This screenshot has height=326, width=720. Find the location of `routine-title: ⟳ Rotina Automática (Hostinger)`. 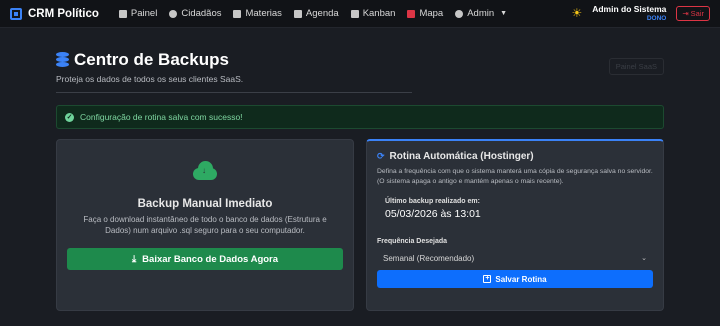

routine-title: ⟳ Rotina Automática (Hostinger) is located at coordinates (515, 156).